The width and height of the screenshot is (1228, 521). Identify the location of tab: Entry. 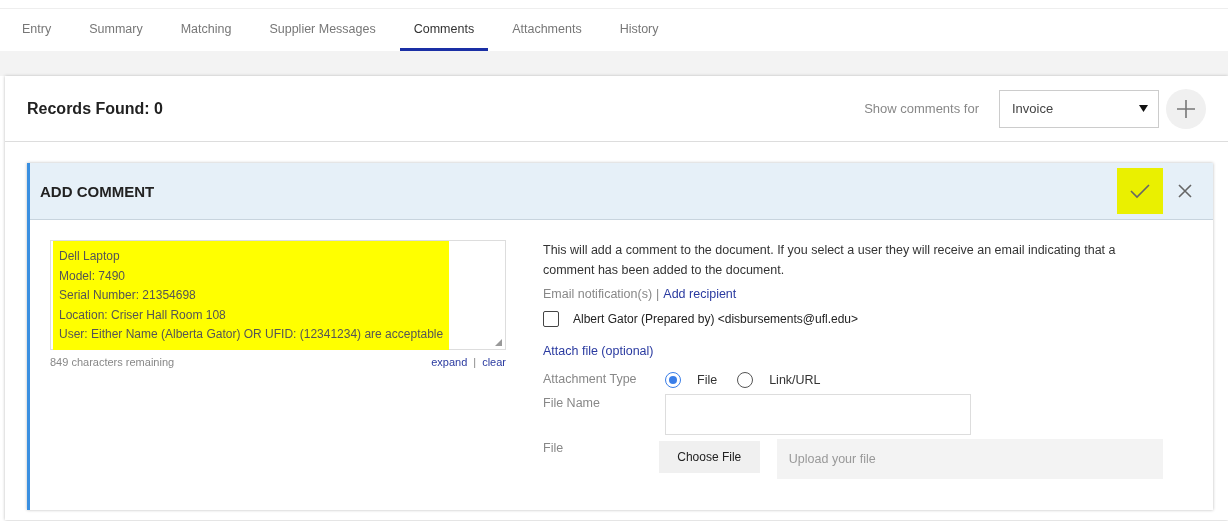
(37, 30).